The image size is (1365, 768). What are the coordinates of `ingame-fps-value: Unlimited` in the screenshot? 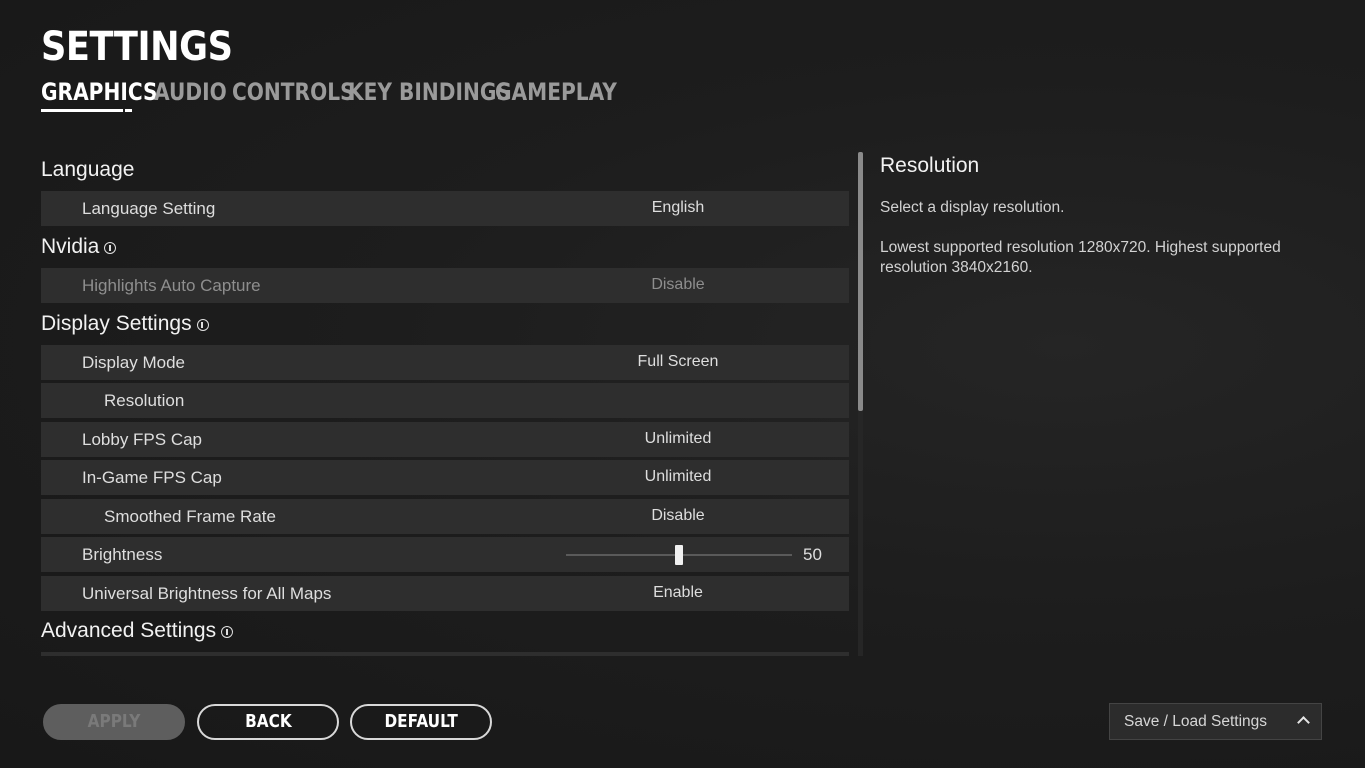 It's located at (678, 477).